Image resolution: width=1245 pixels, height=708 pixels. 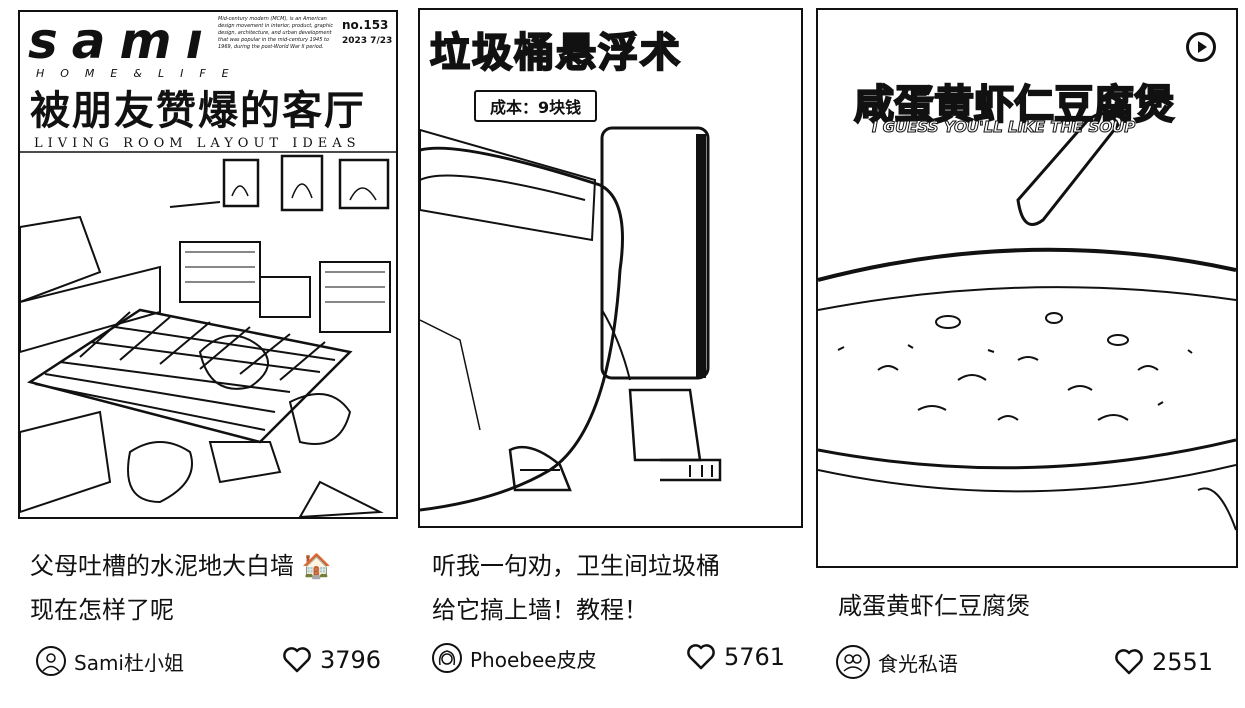 I want to click on cover-cost-tag: 成本：9块钱, so click(x=536, y=106).